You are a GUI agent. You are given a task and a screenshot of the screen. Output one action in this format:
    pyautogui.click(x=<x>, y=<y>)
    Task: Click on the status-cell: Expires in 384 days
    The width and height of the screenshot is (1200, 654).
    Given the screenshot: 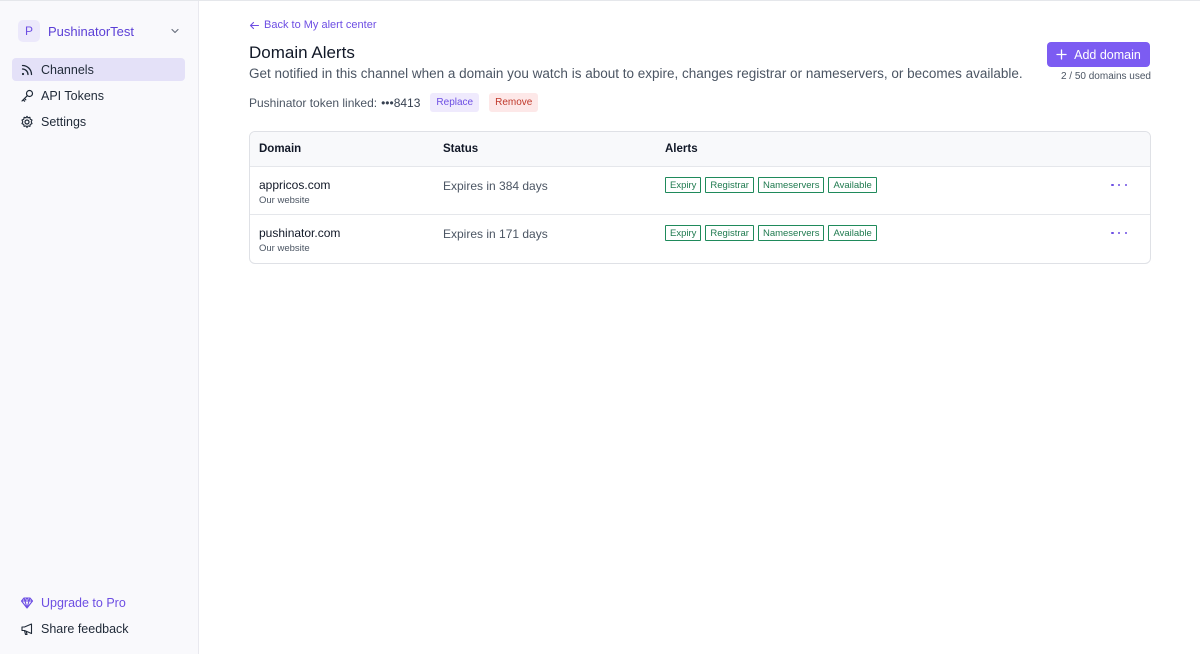 What is the action you would take?
    pyautogui.click(x=495, y=186)
    